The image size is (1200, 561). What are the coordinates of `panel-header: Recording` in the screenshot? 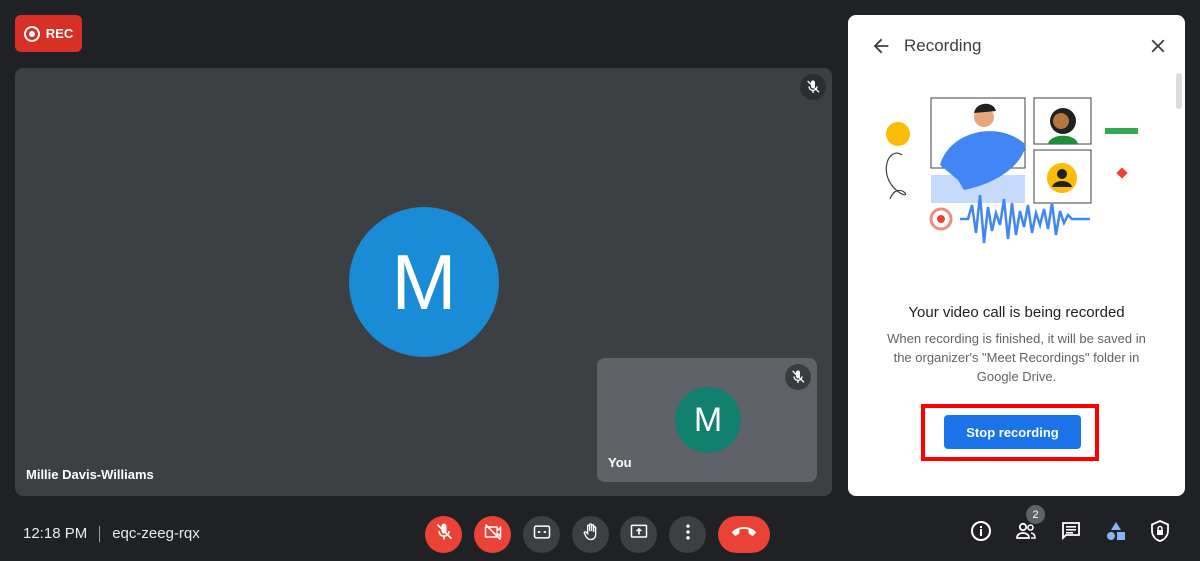 It's located at (1016, 45).